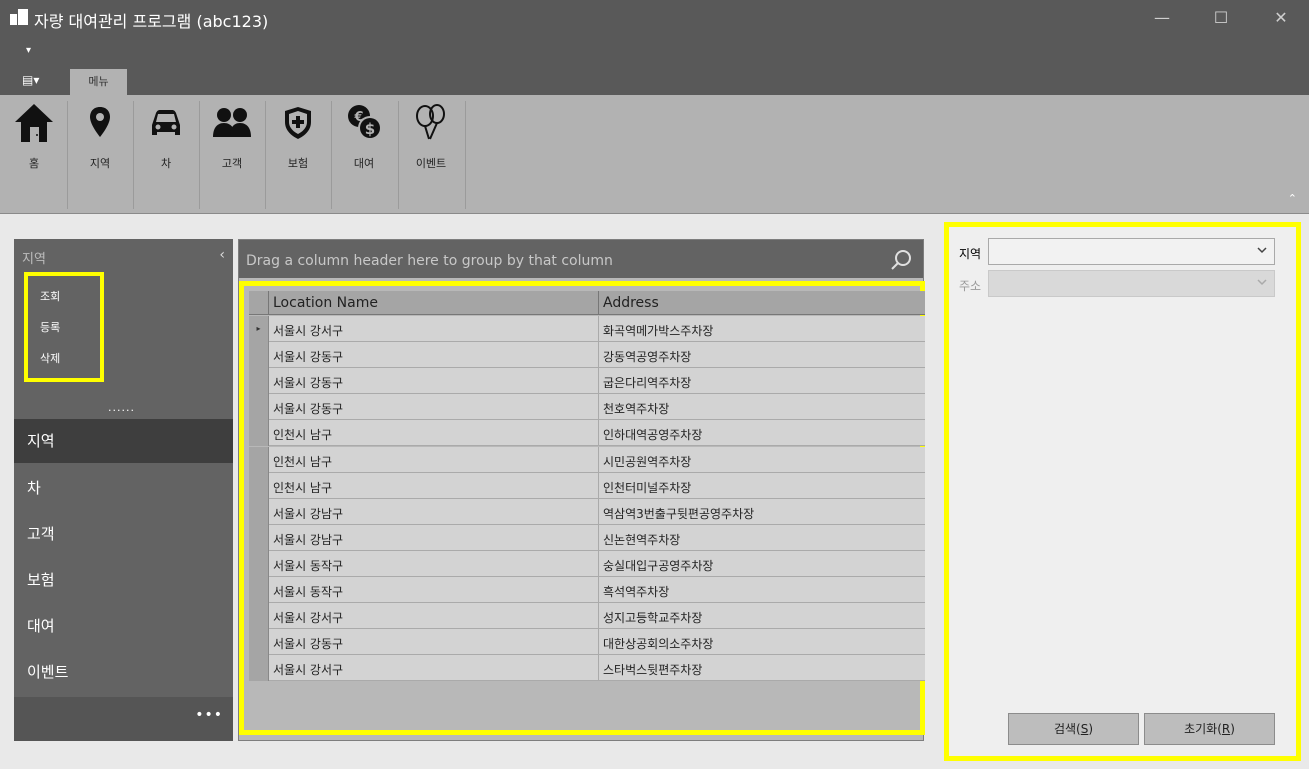  What do you see at coordinates (762, 407) in the screenshot?
I see `cell-address: 천호역주차장` at bounding box center [762, 407].